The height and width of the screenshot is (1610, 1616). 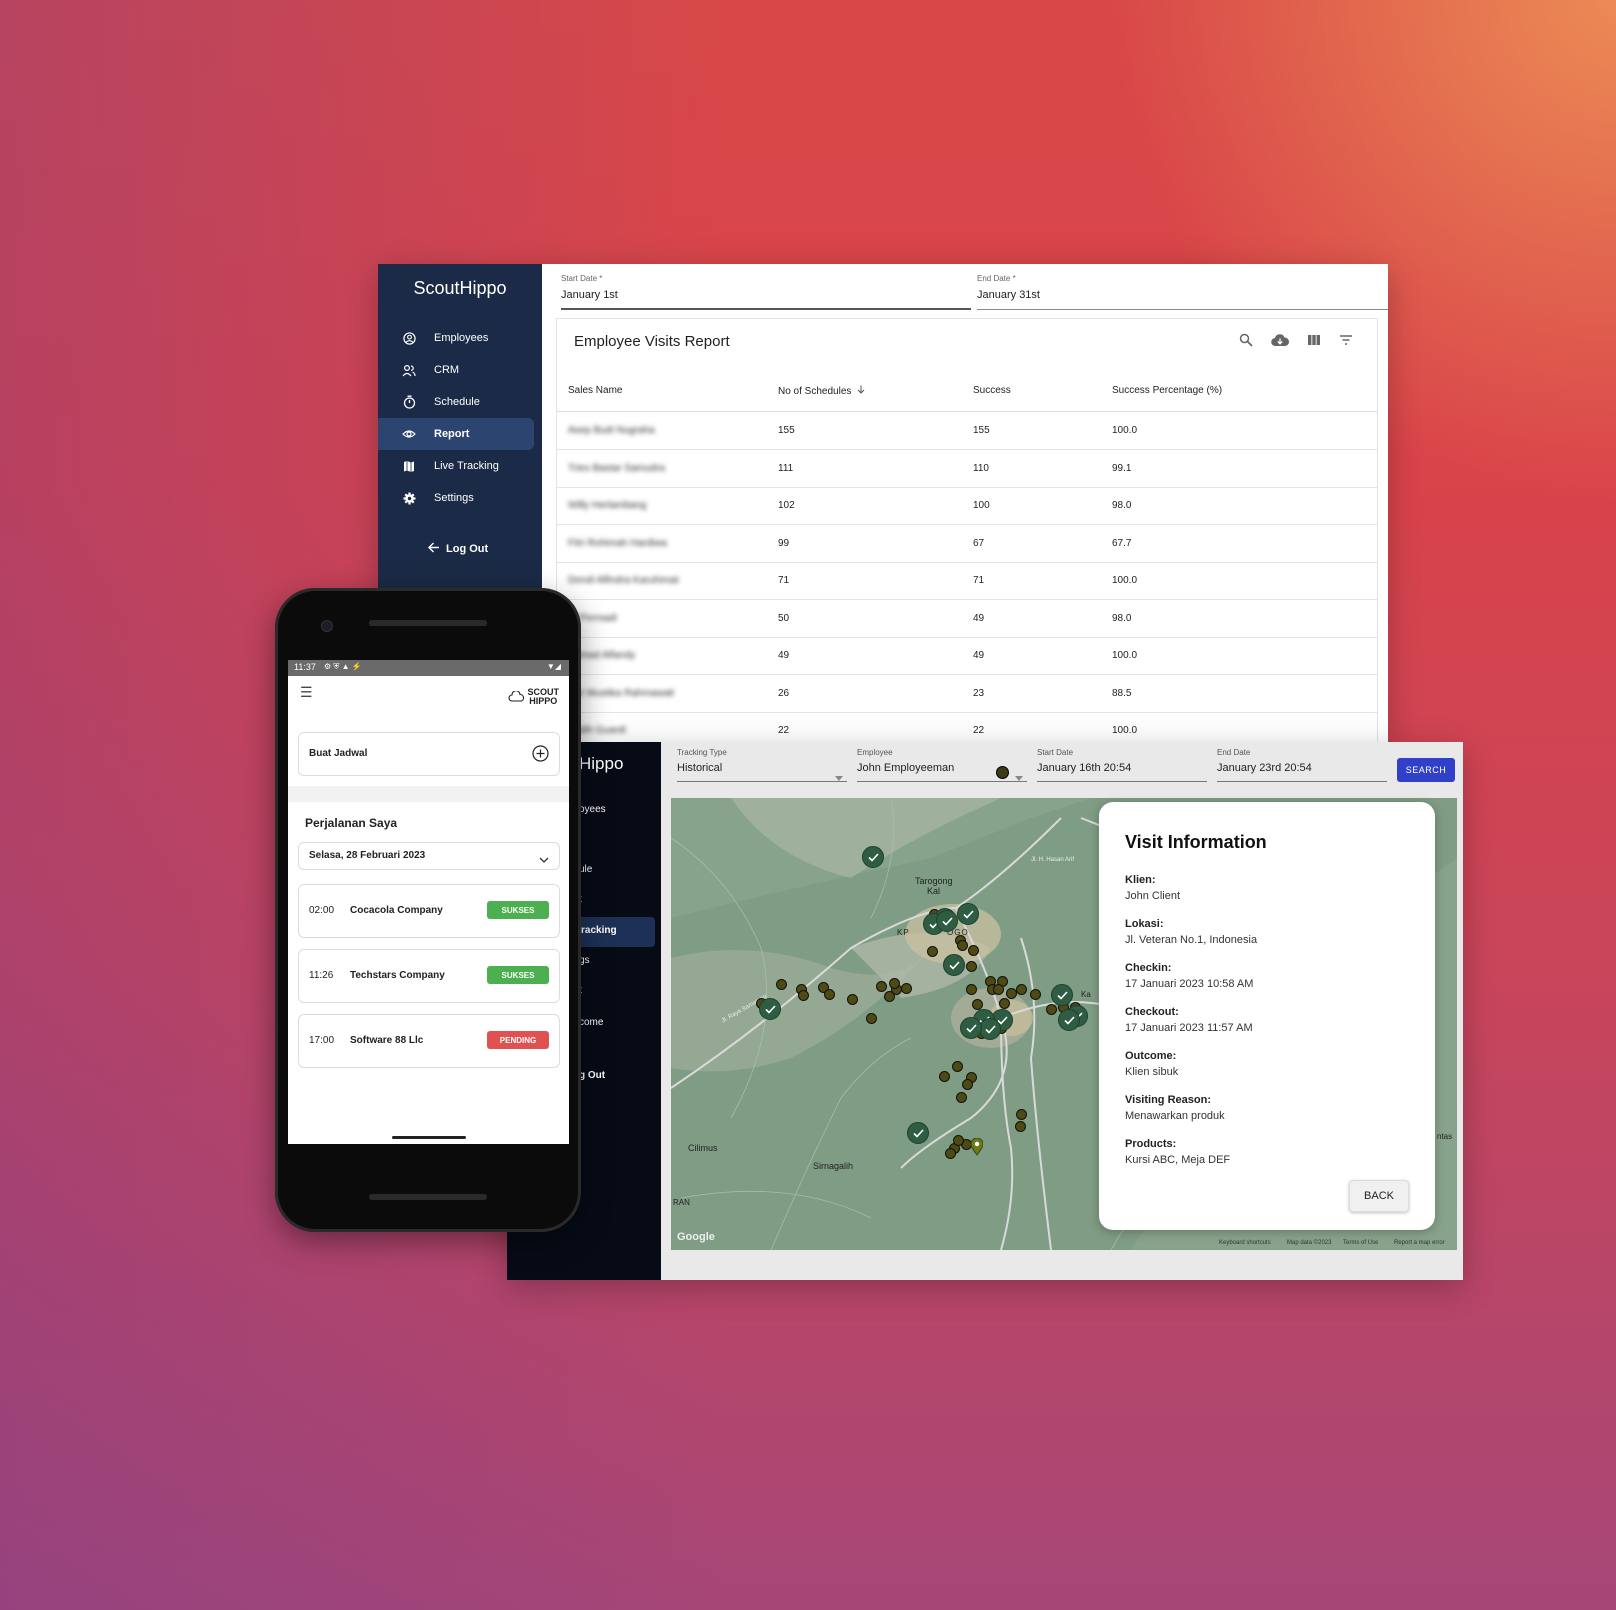 What do you see at coordinates (1182, 292) in the screenshot?
I see `end-date-field: End Date * January 31st` at bounding box center [1182, 292].